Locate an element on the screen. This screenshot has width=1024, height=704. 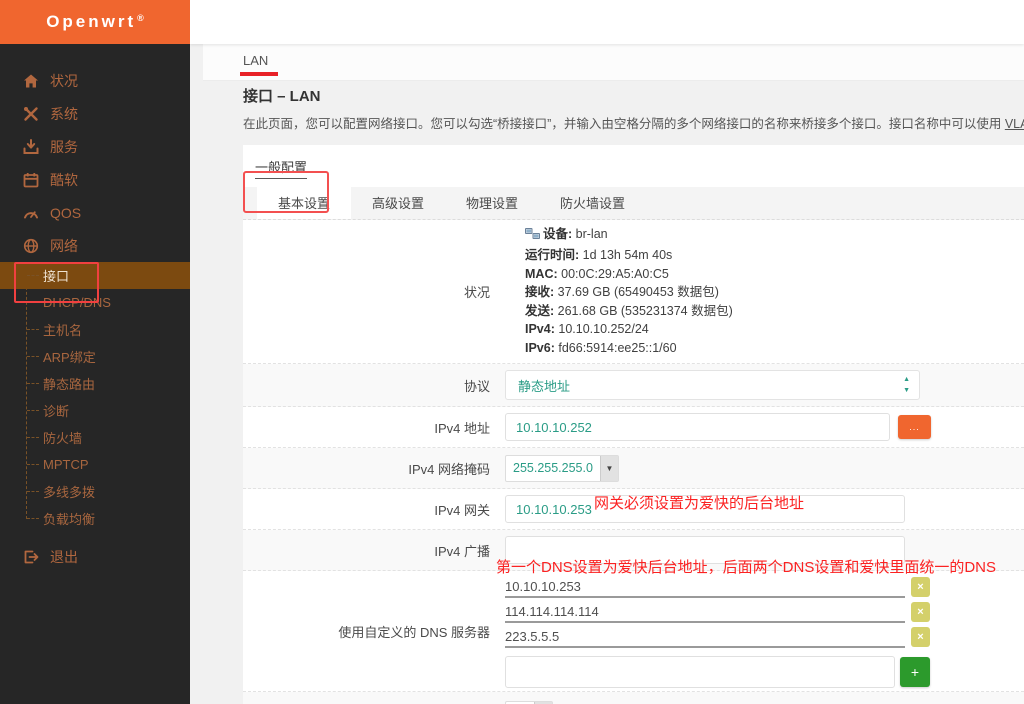
sidebar-subitem-interfaces: 接口 is located at coordinates (95, 275).